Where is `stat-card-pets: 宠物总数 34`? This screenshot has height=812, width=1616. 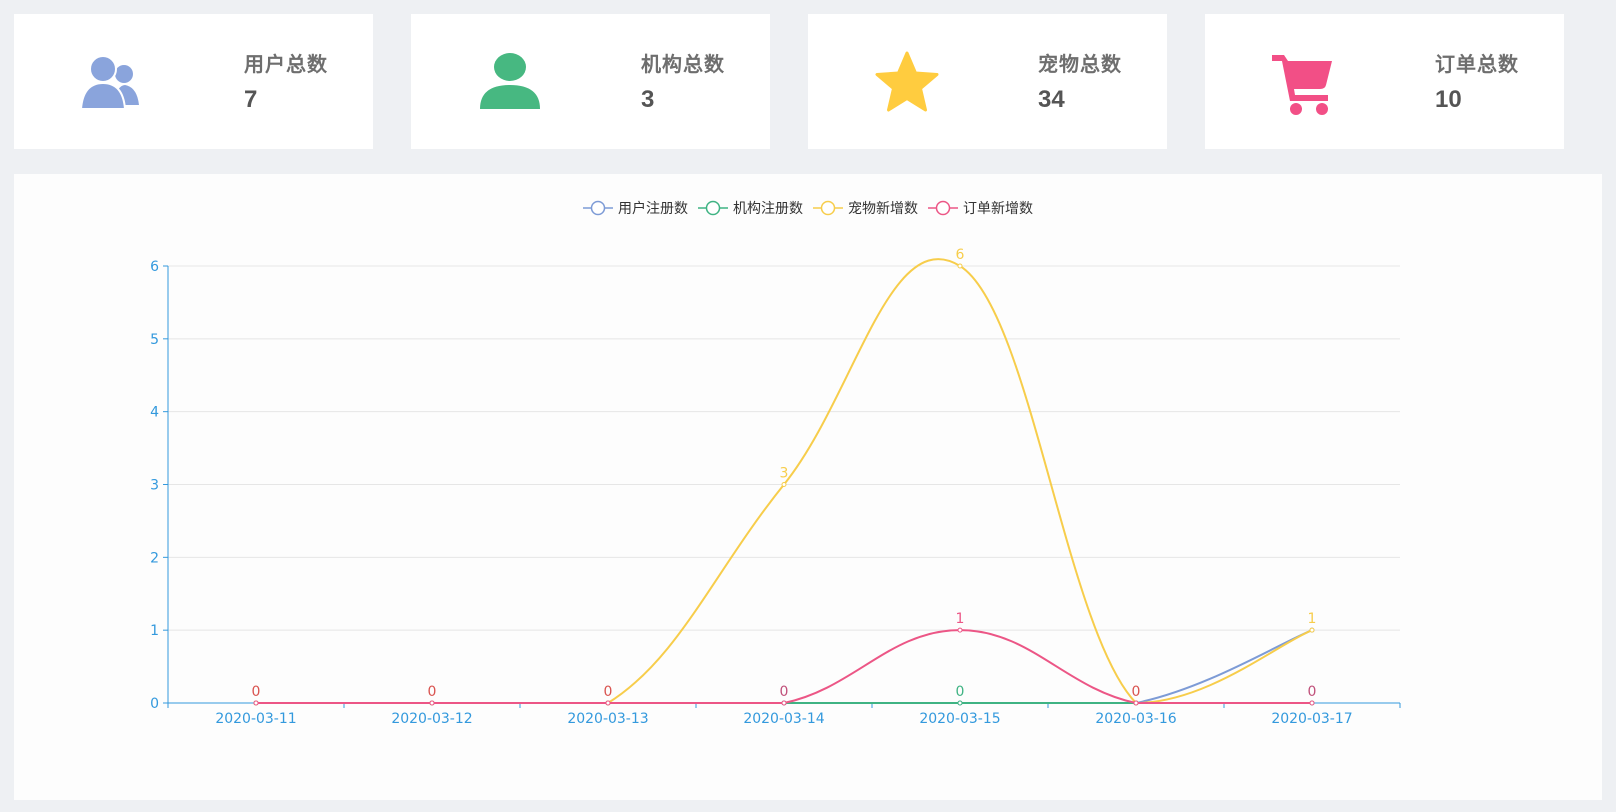
stat-card-pets: 宠物总数 34 is located at coordinates (987, 81).